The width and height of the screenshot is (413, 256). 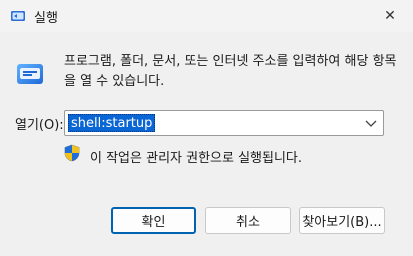 I want to click on run-dialog-icon, so click(x=30, y=74).